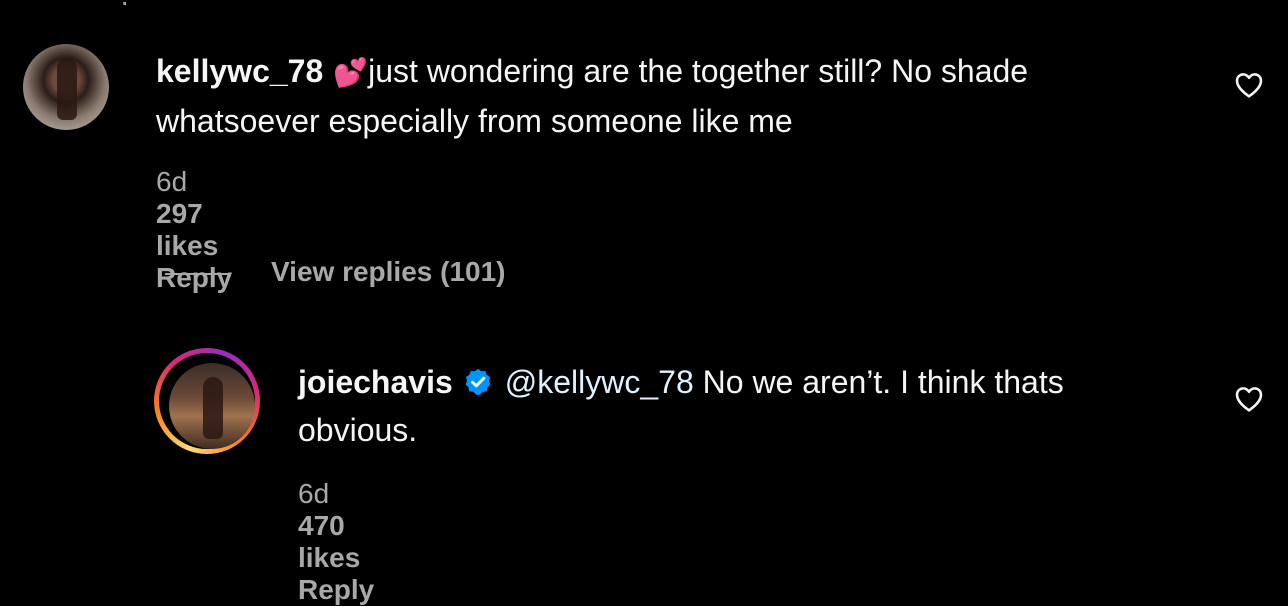 The height and width of the screenshot is (606, 1288). I want to click on mention-link: @kellywc_78, so click(599, 382).